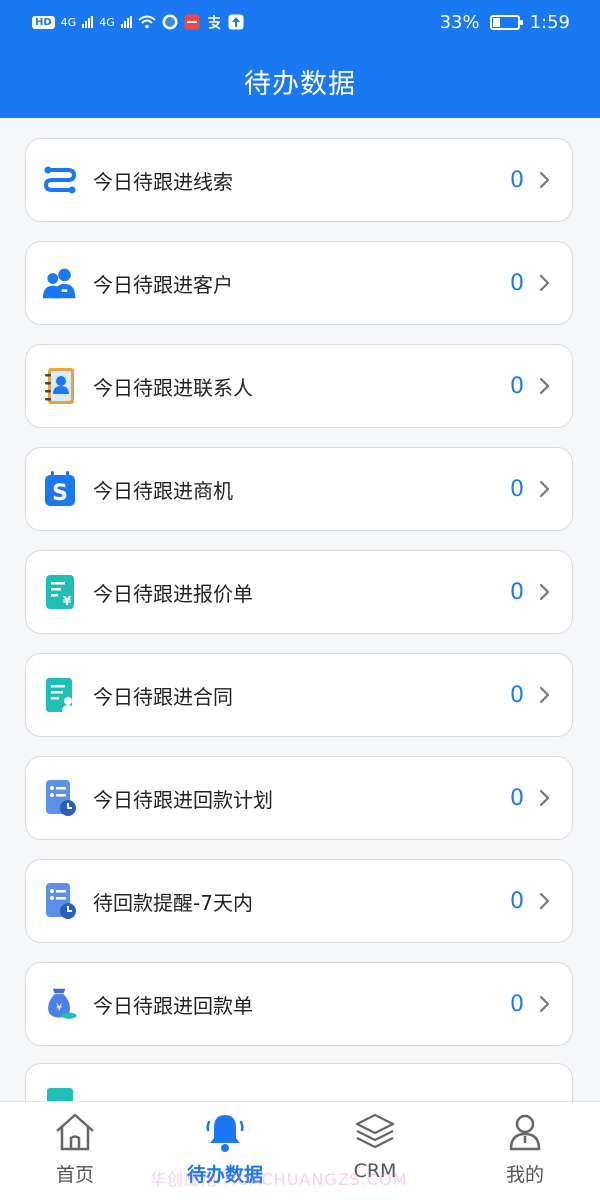 Image resolution: width=600 pixels, height=1200 pixels. What do you see at coordinates (60, 283) in the screenshot?
I see `customer-group-icon` at bounding box center [60, 283].